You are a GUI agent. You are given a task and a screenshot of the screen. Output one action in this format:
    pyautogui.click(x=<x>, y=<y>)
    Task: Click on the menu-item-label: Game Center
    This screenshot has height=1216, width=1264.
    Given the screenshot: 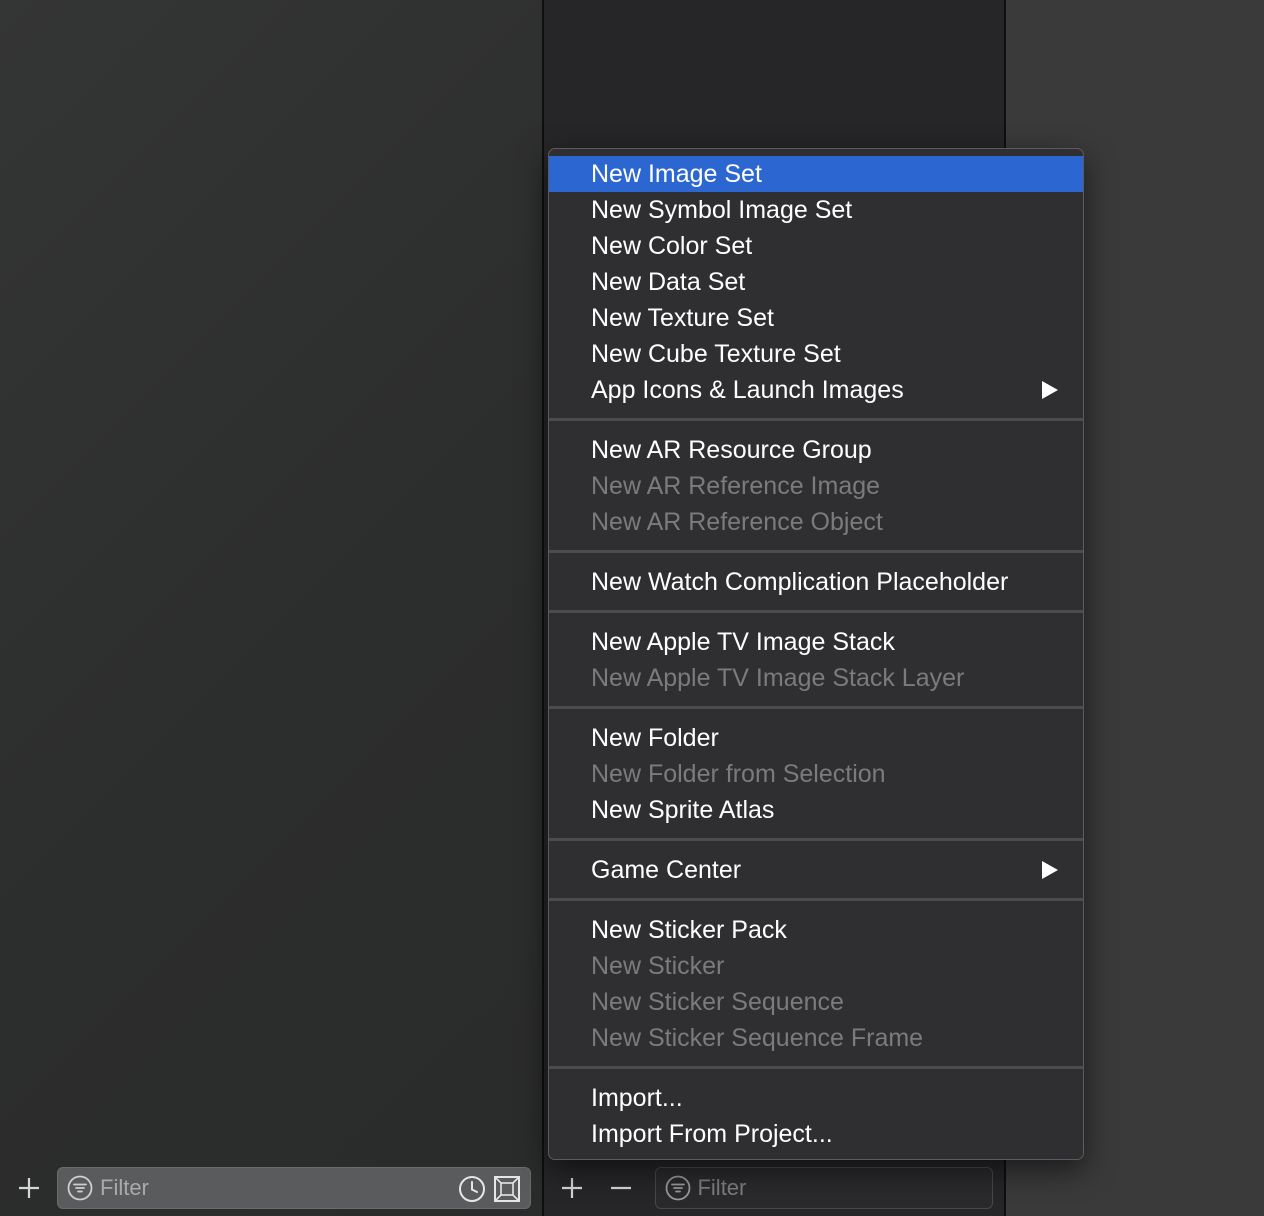 What is the action you would take?
    pyautogui.click(x=666, y=870)
    